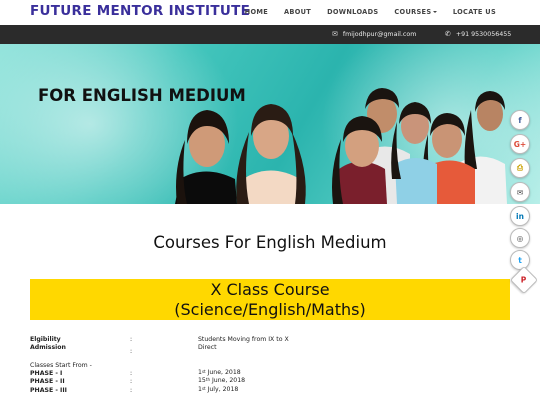  Describe the element at coordinates (270, 242) in the screenshot. I see `section-title: Courses For English Medium` at that location.